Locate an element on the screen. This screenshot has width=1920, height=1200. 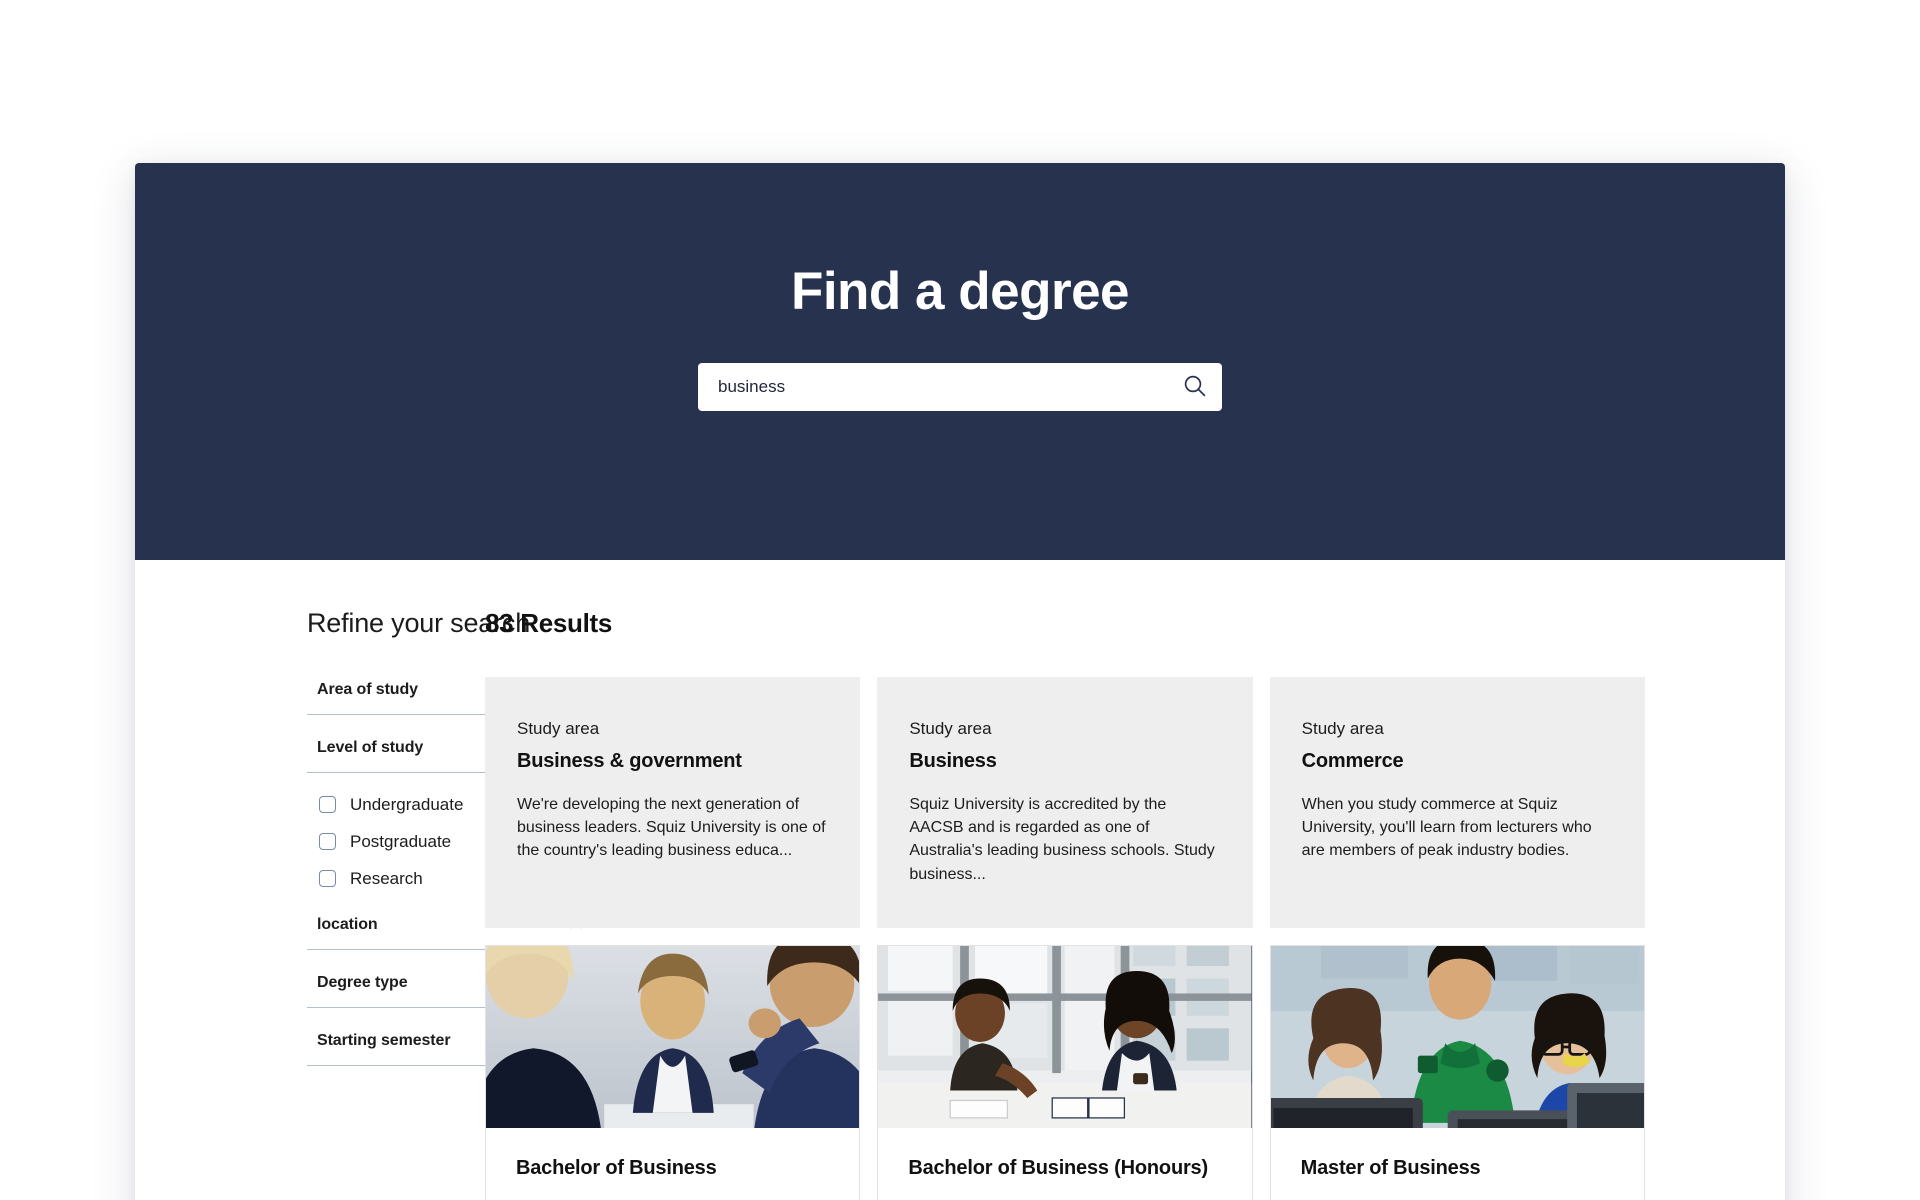
search-icon is located at coordinates (1195, 387).